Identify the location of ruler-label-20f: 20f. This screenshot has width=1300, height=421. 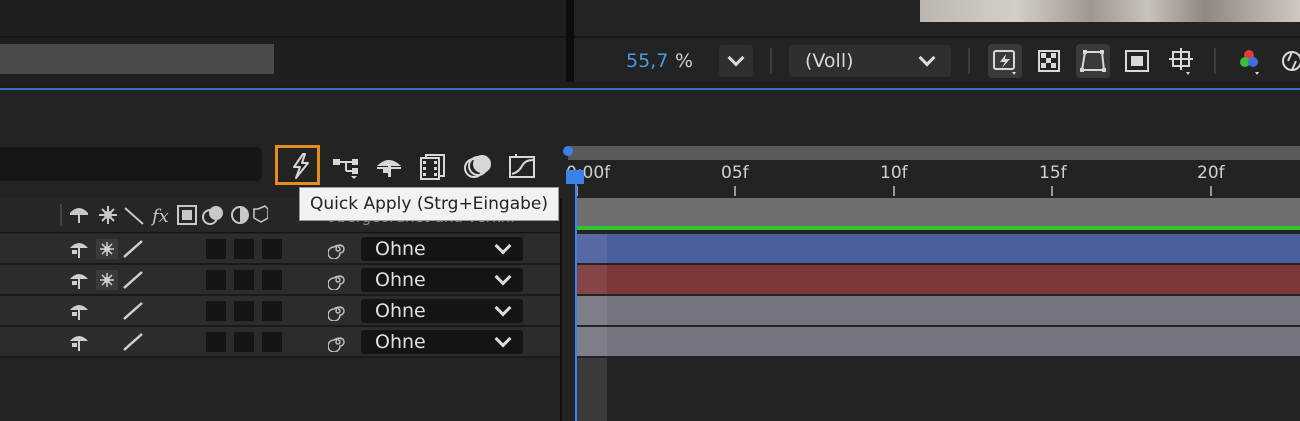
(1211, 173).